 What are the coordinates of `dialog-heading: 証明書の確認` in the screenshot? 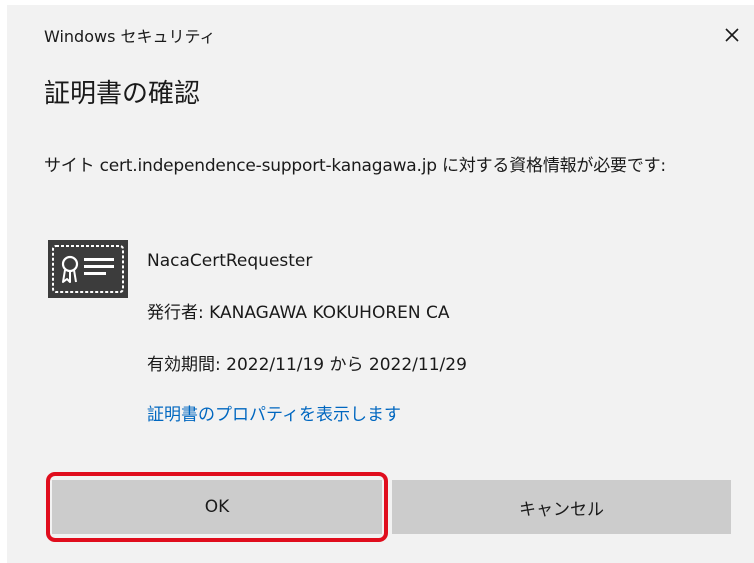 It's located at (122, 94).